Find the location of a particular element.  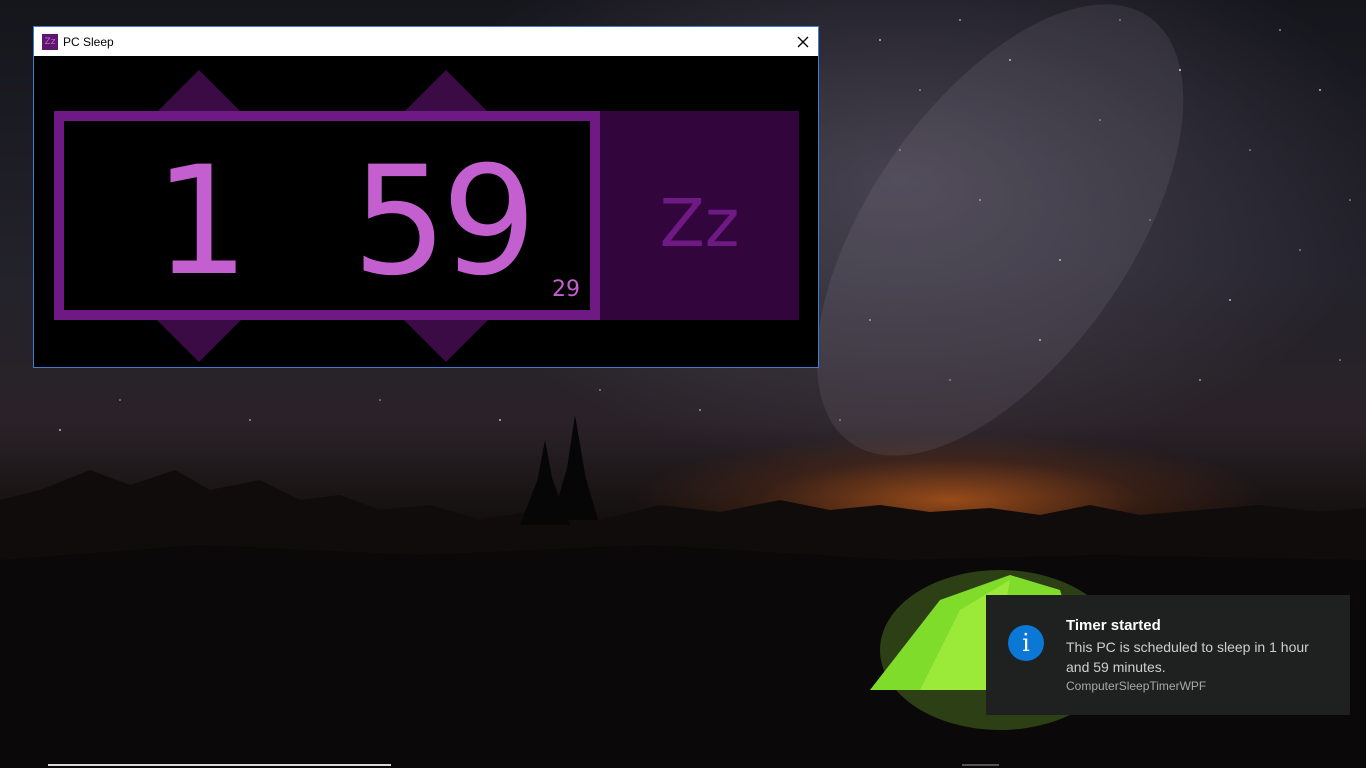

close-button is located at coordinates (803, 41).